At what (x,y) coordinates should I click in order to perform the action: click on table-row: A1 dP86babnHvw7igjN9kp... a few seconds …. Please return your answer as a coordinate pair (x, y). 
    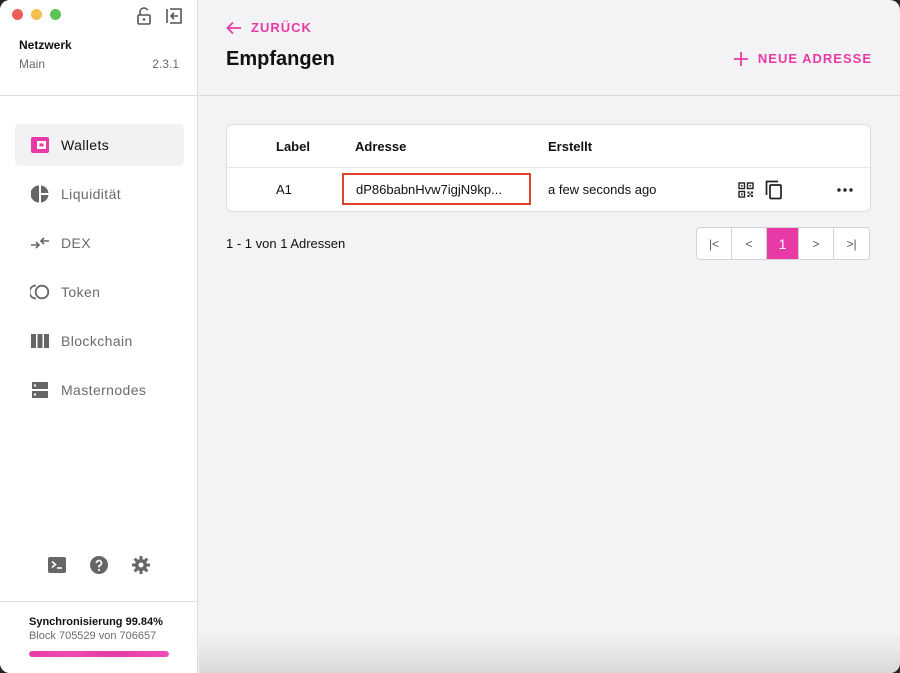
    Looking at the image, I should click on (548, 190).